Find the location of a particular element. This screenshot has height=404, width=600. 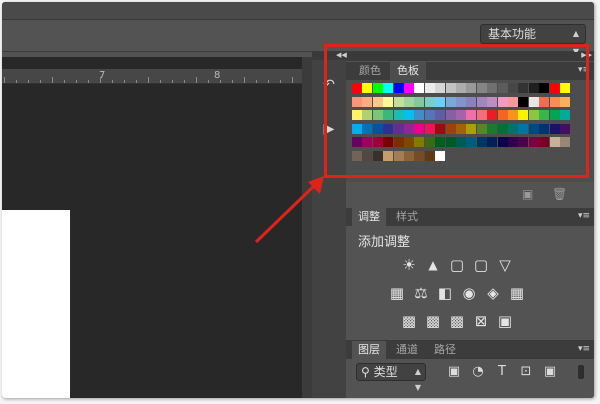

adjustments-tab-bar: 调整 样式 ▾≡ is located at coordinates (470, 217).